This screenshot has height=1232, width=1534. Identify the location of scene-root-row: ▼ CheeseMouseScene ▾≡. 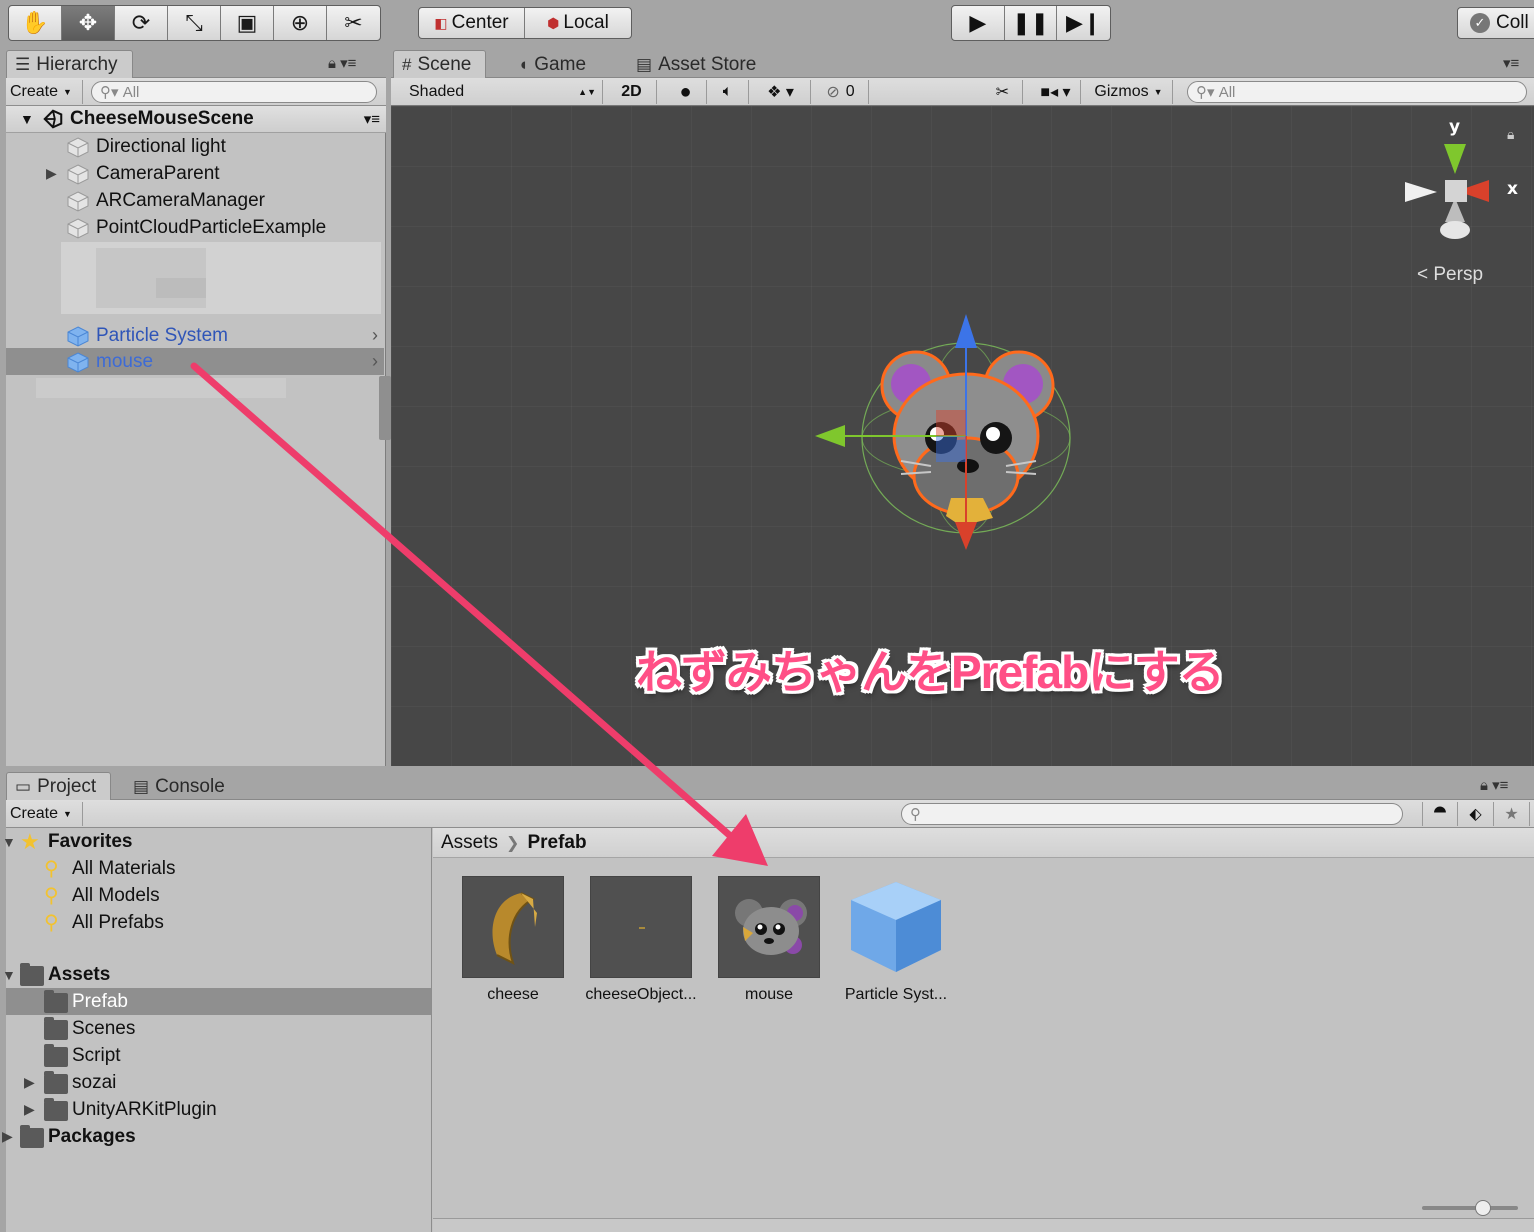
(196, 119).